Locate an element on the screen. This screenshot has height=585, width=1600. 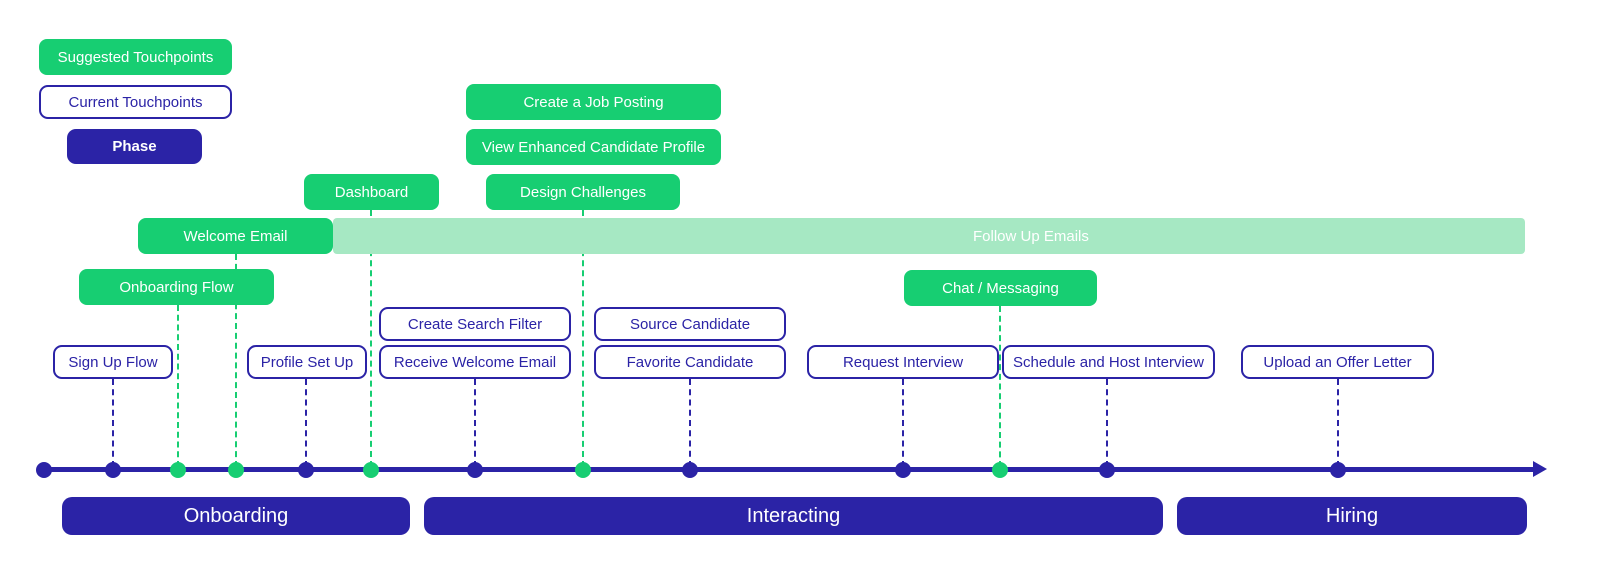
suggested-touchpoint-label: Welcome Email is located at coordinates (235, 236).